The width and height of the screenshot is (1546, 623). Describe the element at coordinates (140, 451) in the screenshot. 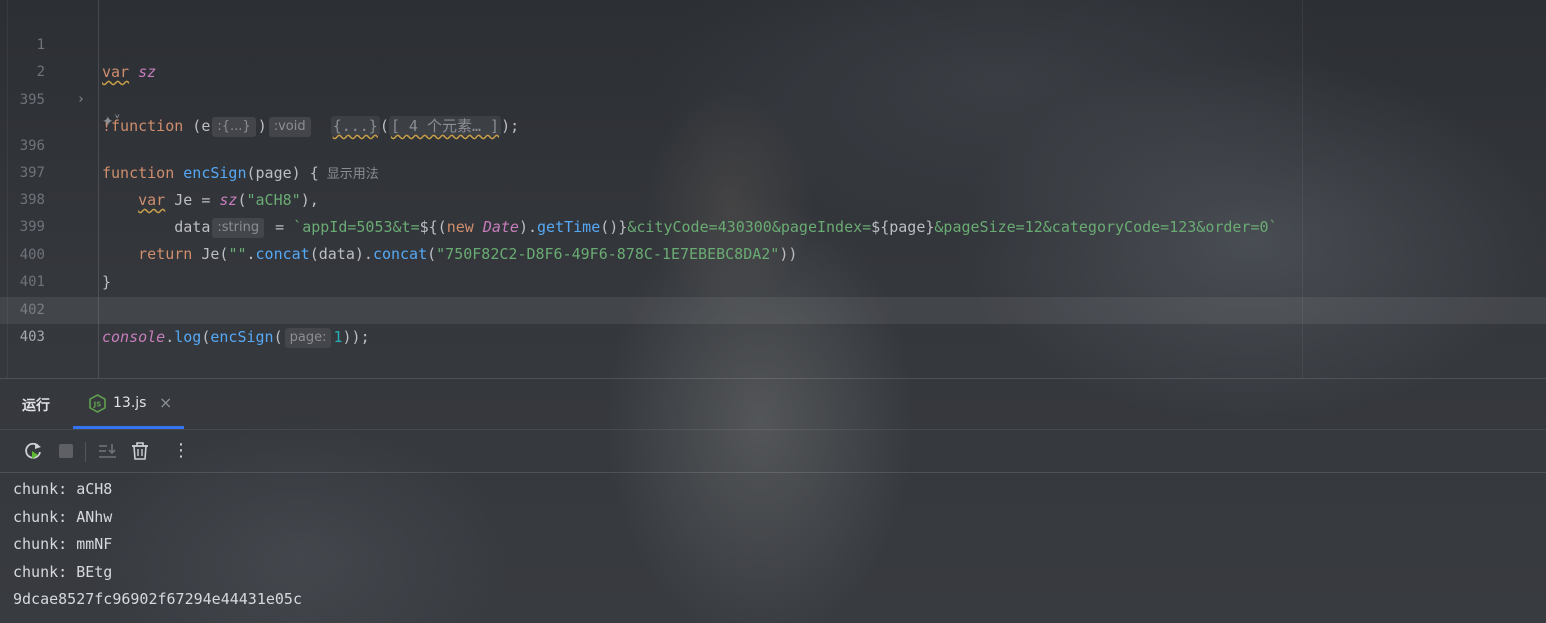

I see `trash-icon` at that location.